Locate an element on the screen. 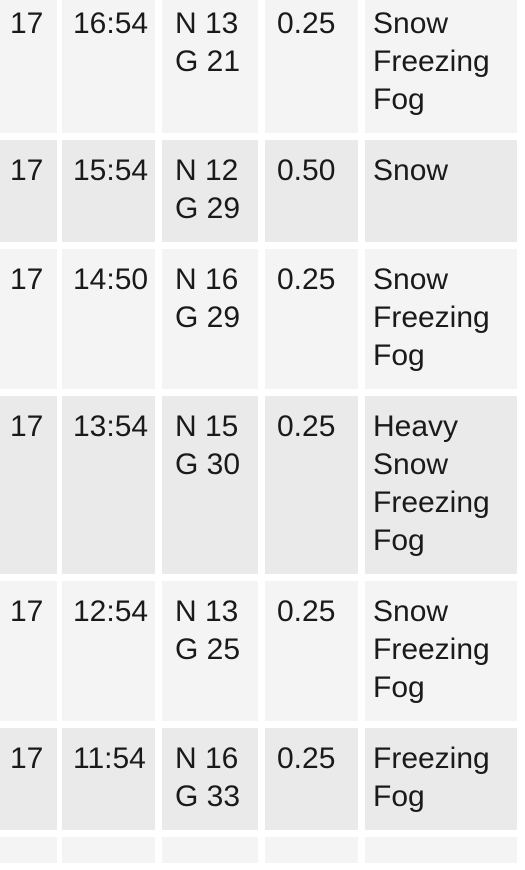 This screenshot has height=870, width=525. cell-visibility: 0.50 is located at coordinates (311, 191).